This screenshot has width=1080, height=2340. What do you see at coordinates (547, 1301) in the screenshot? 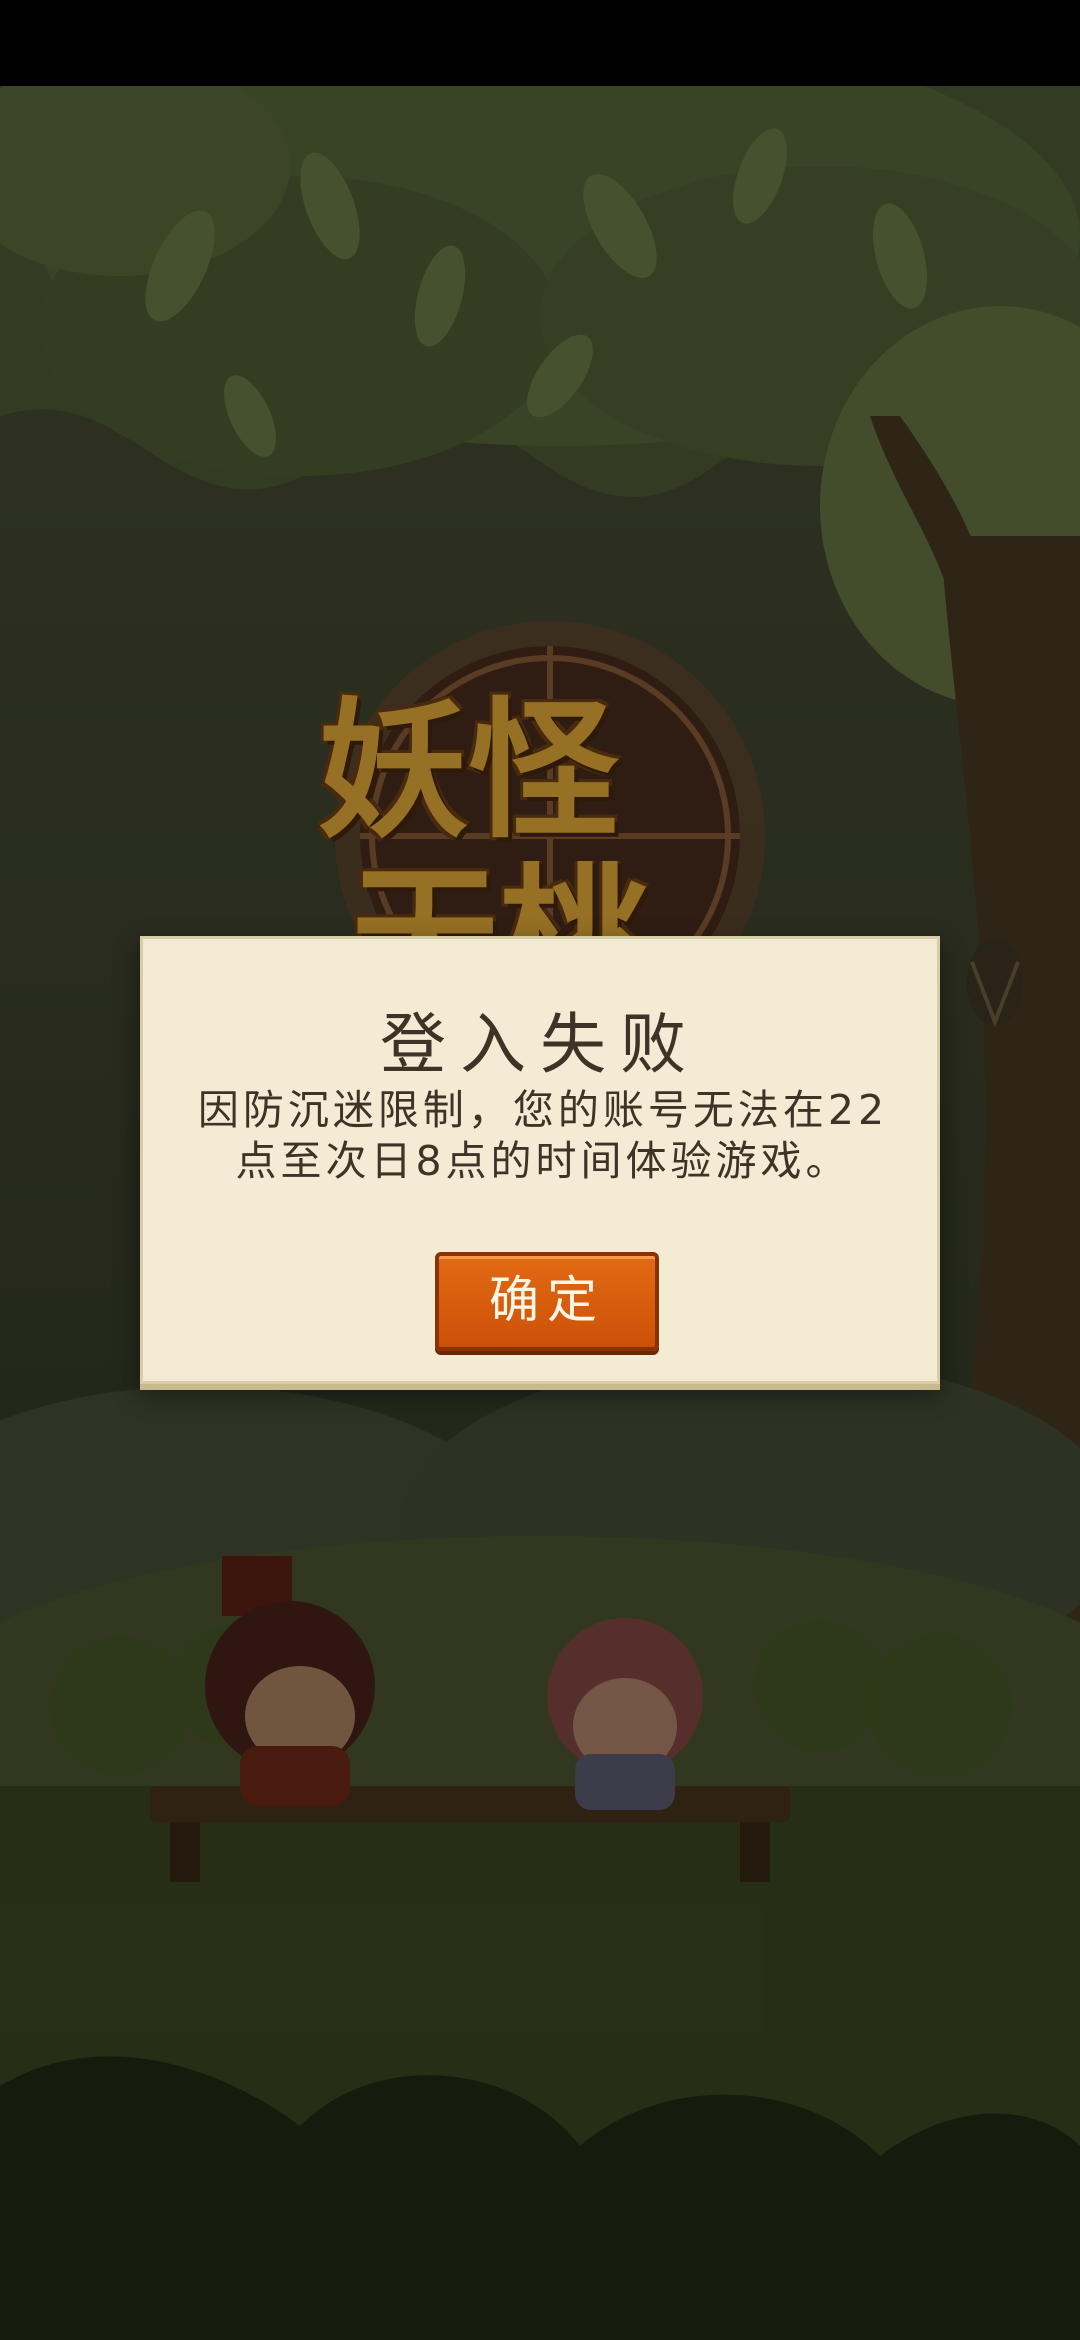
I see `confirm-button: 确定` at bounding box center [547, 1301].